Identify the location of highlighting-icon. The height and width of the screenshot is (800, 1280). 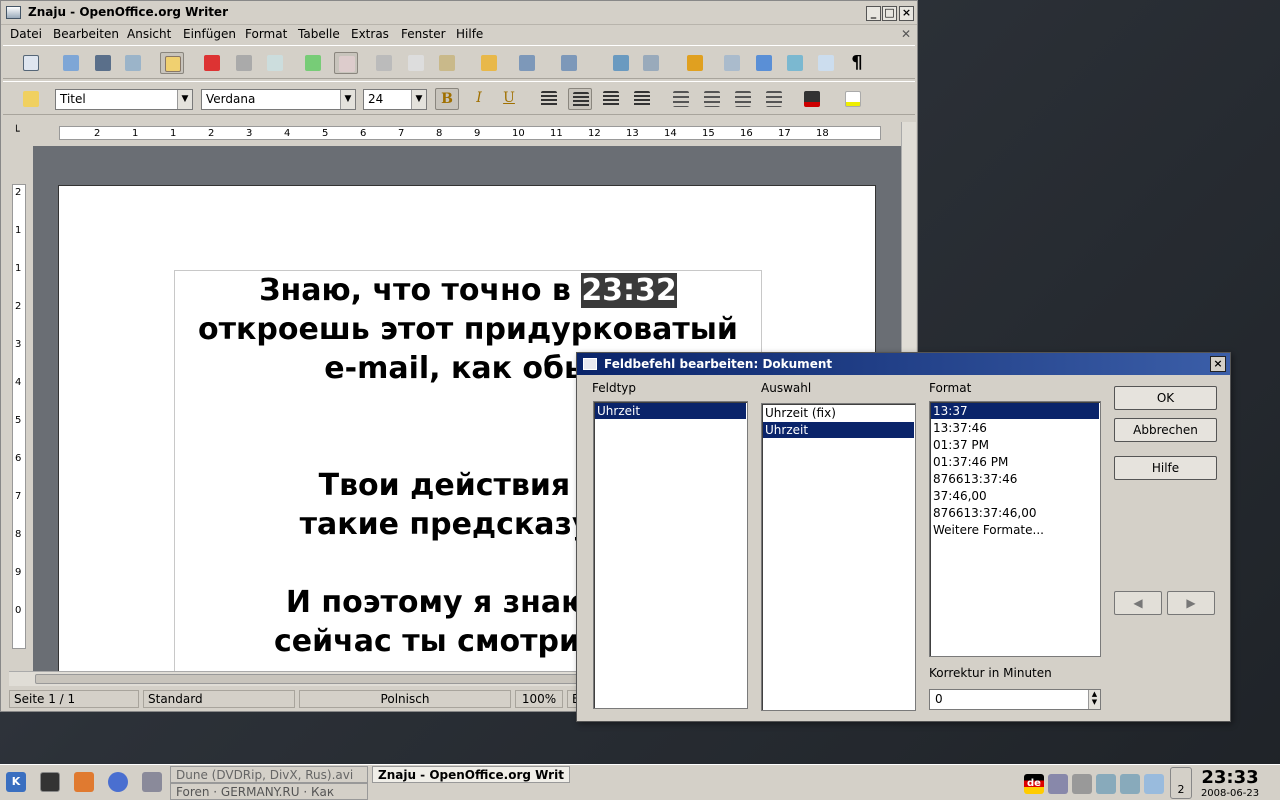
(853, 99).